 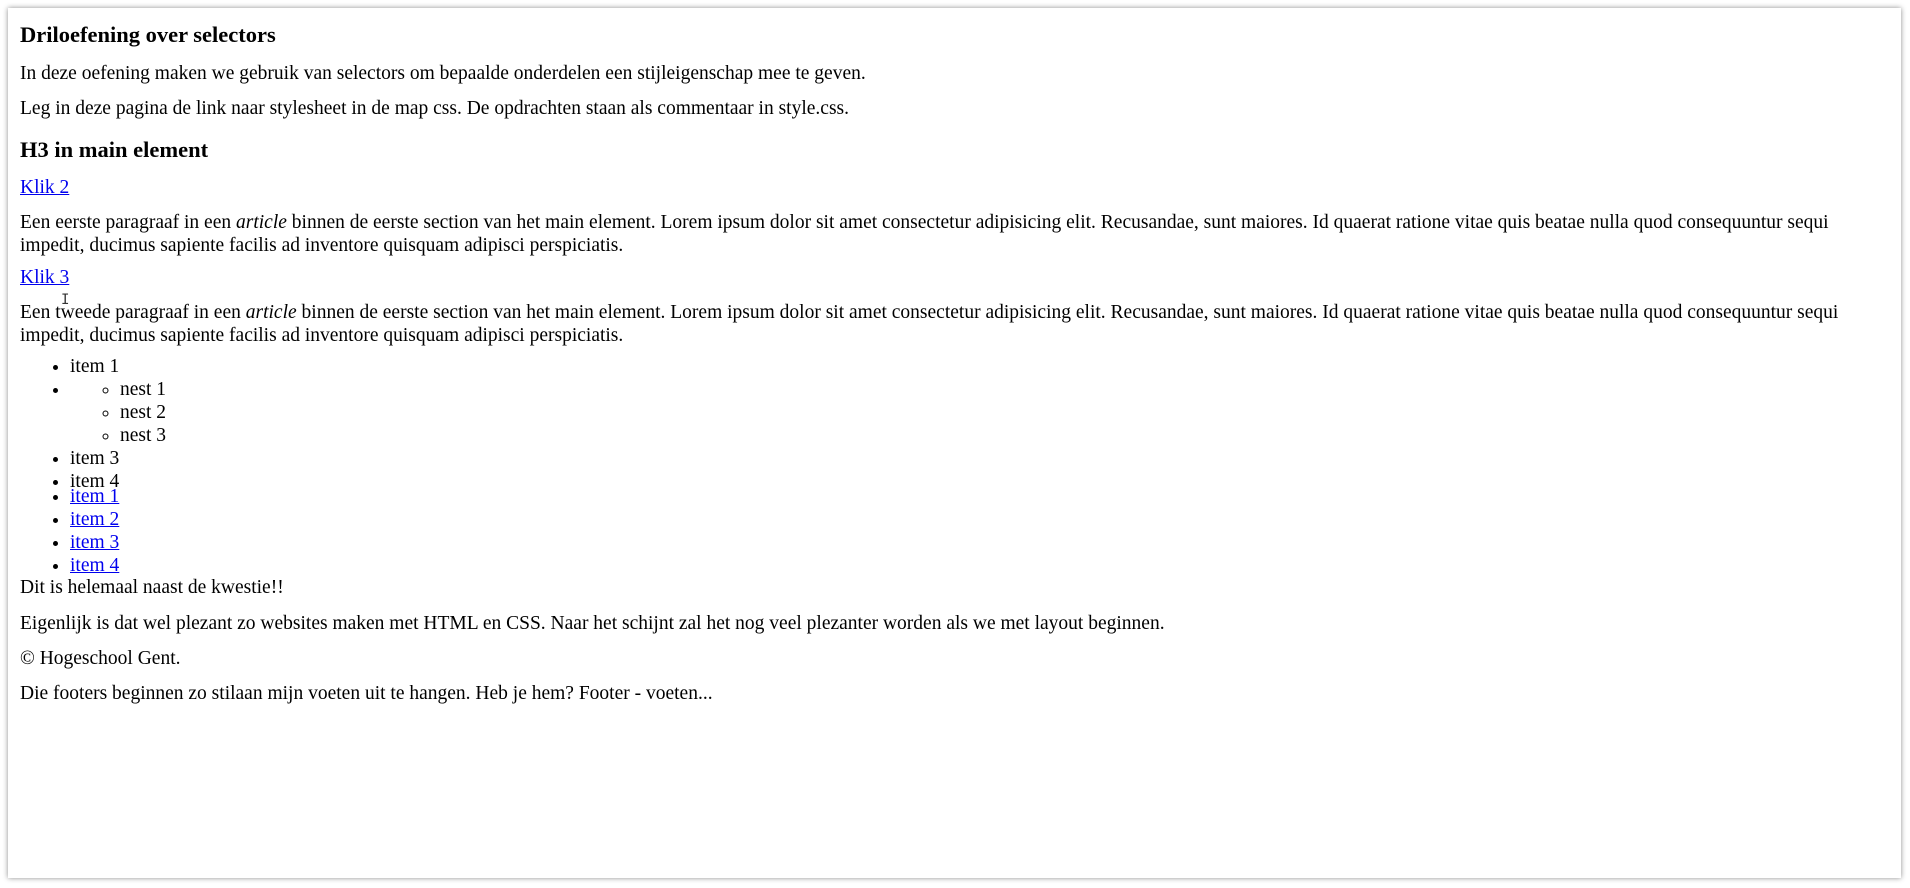 I want to click on link-list-item: item 2, so click(x=979, y=519).